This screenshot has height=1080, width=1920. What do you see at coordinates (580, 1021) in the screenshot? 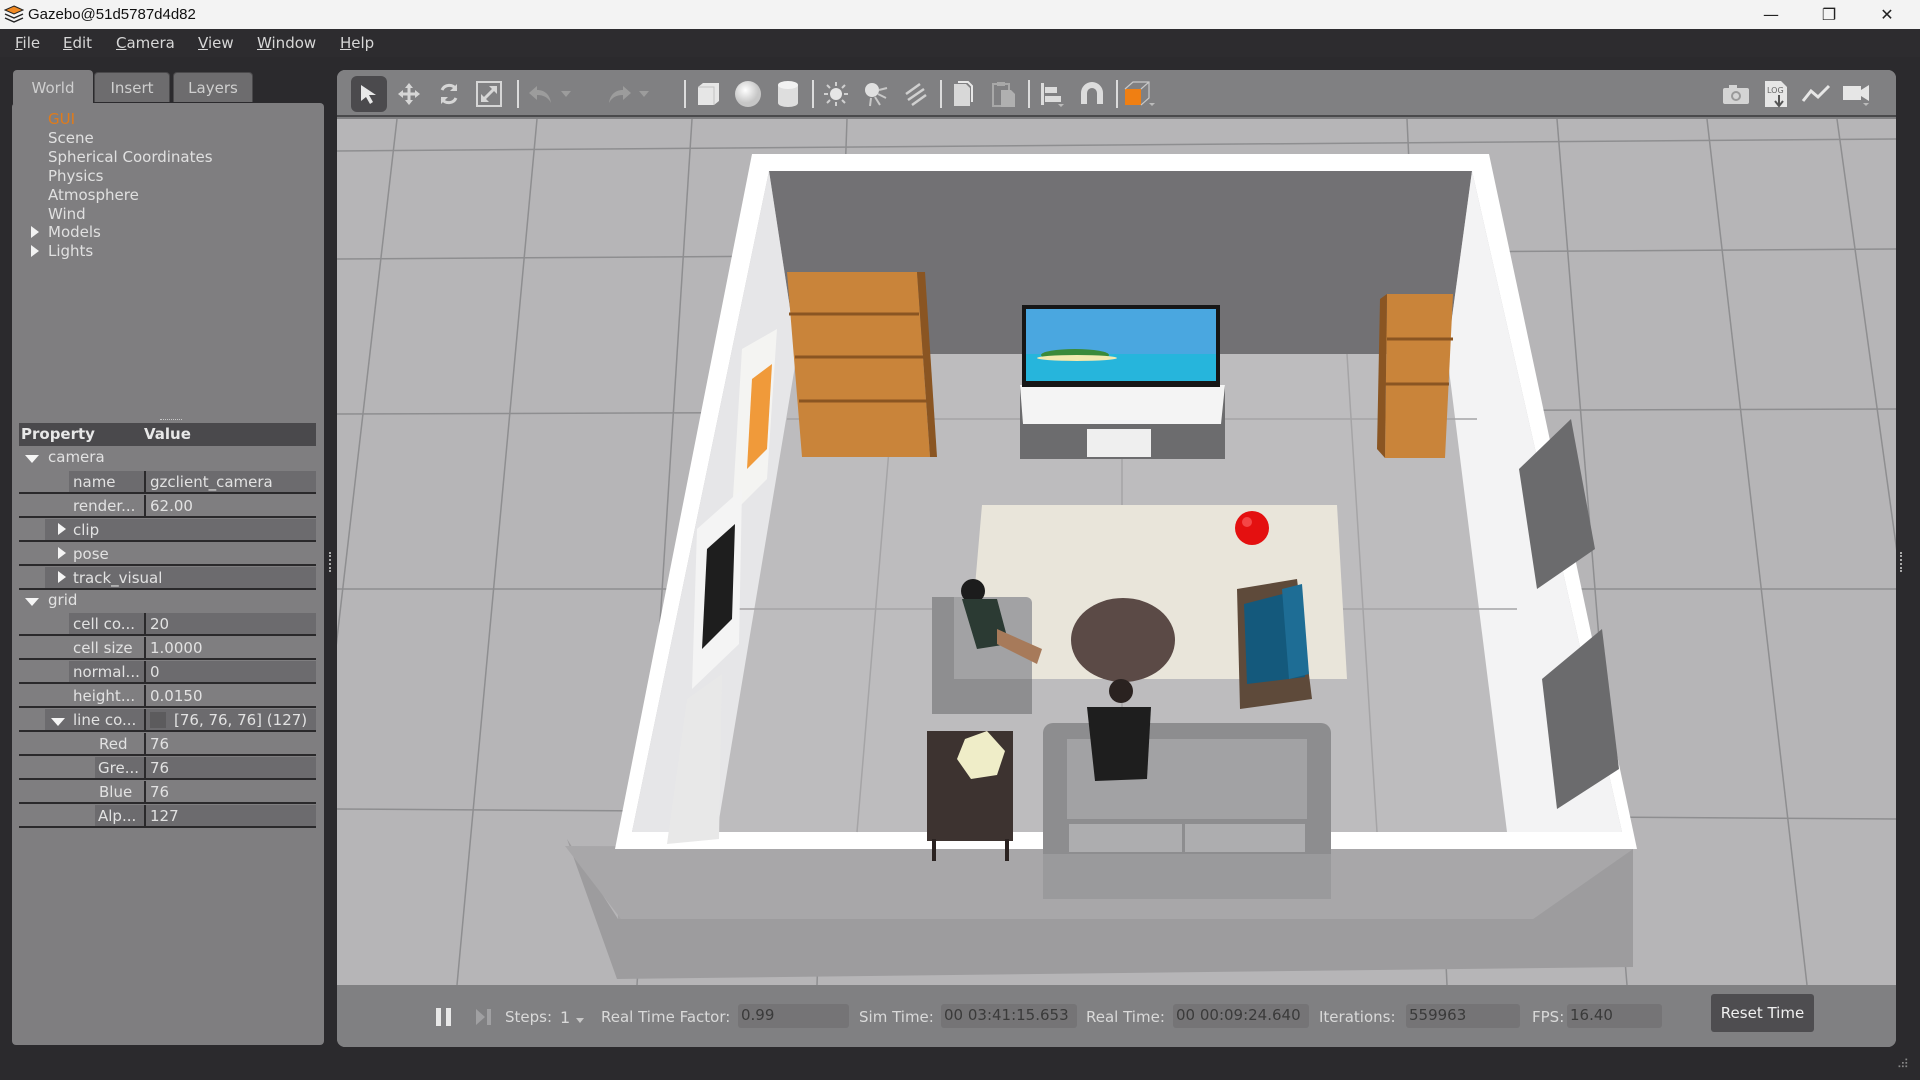
I see `steps-spin-down-icon` at bounding box center [580, 1021].